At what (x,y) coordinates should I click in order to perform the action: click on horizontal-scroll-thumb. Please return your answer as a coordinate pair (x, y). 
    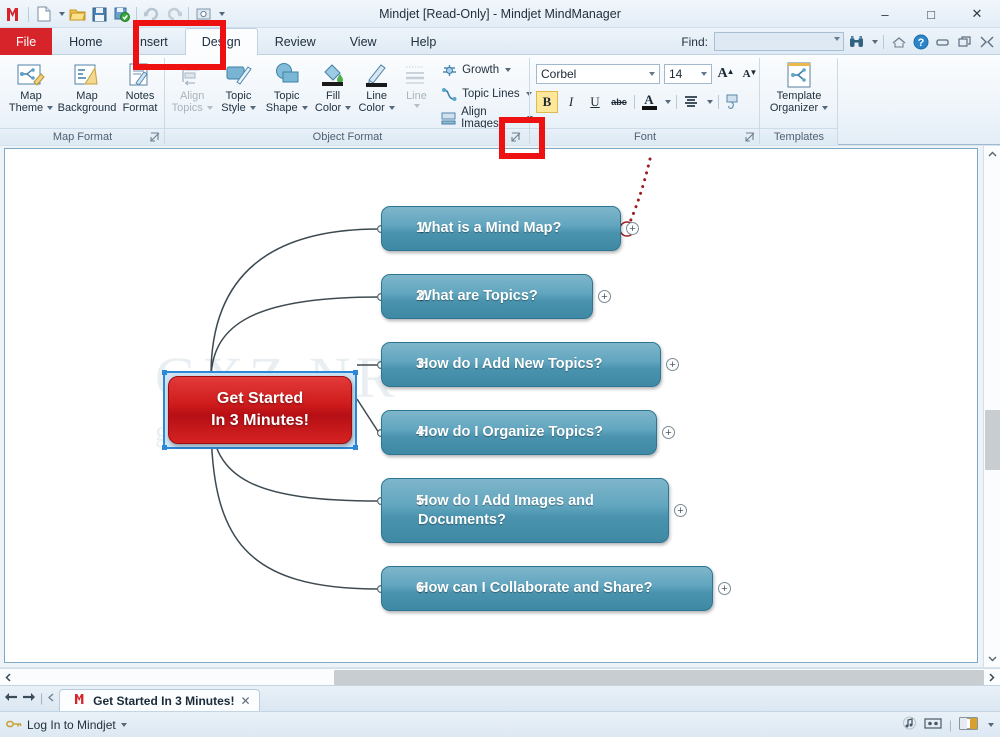
    Looking at the image, I should click on (659, 677).